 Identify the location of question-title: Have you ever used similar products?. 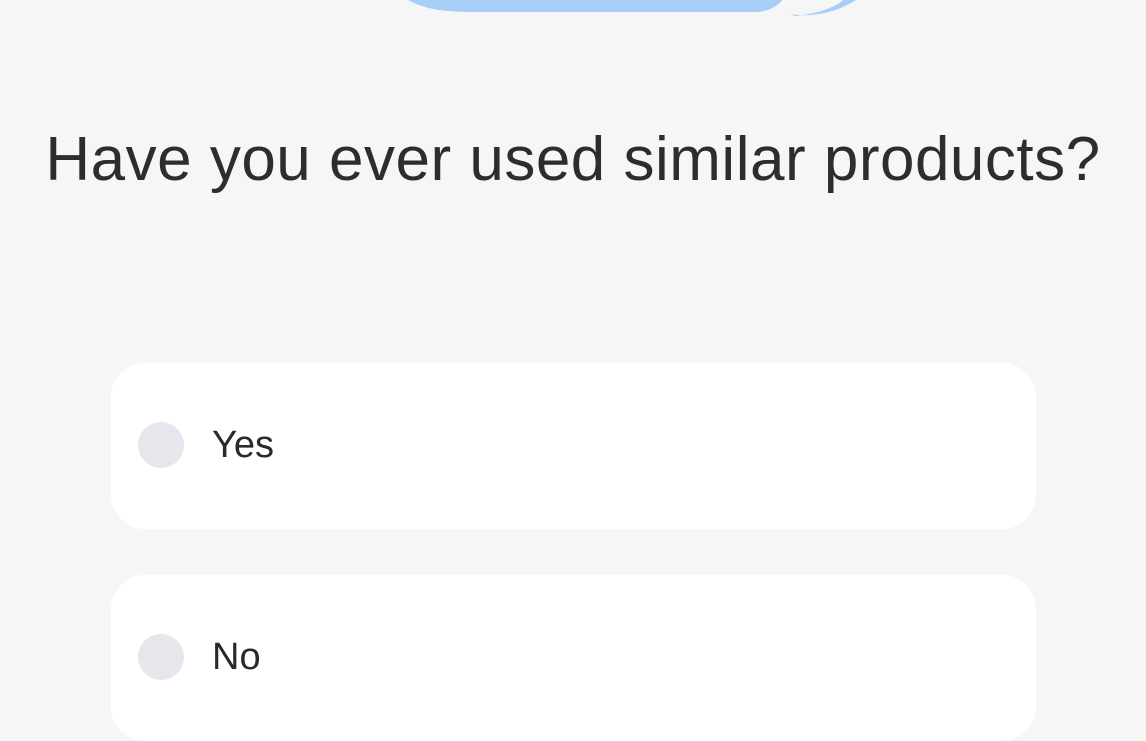
(573, 159).